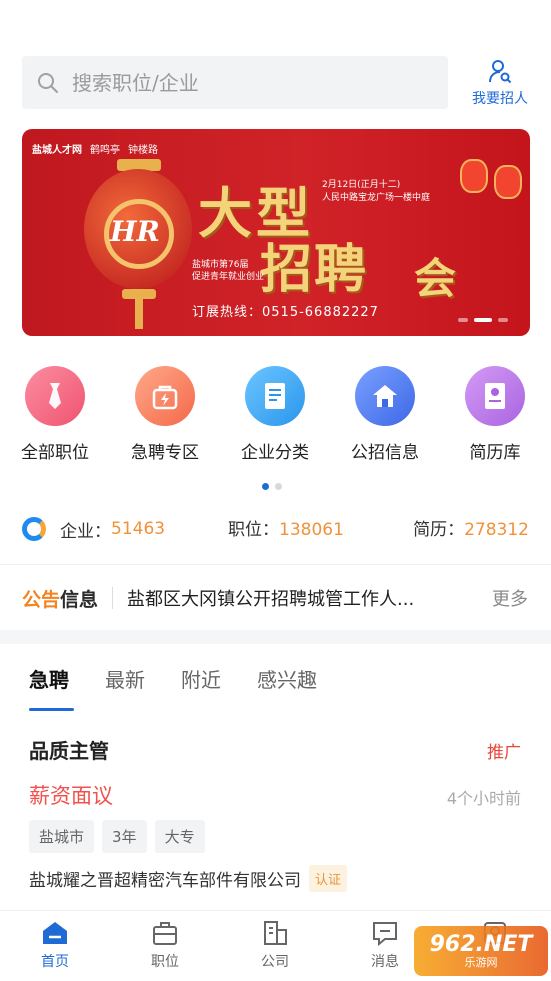 Image resolution: width=551 pixels, height=981 pixels. Describe the element at coordinates (328, 878) in the screenshot. I see `verified-badge: 认证` at that location.